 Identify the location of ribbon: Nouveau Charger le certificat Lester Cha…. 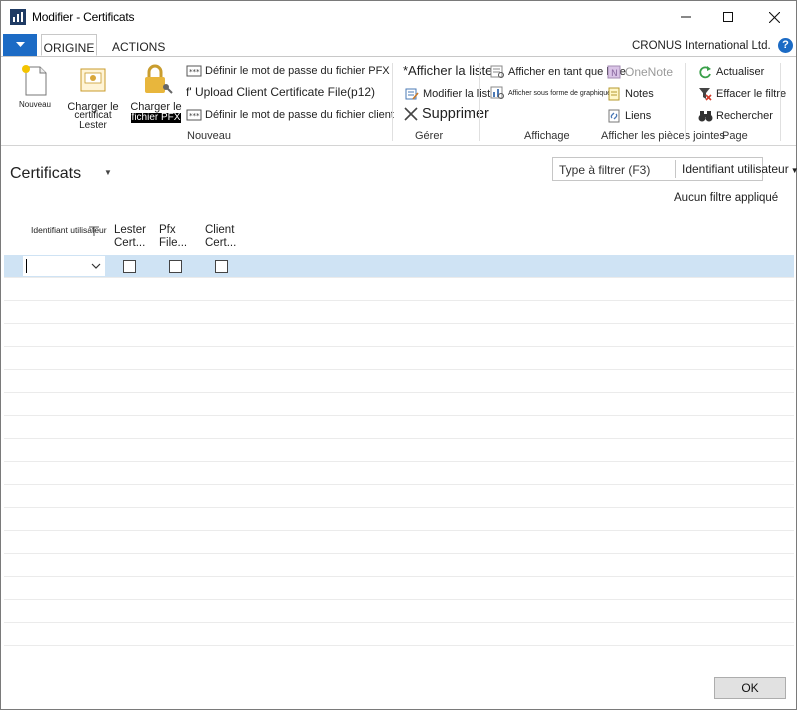
(398, 101).